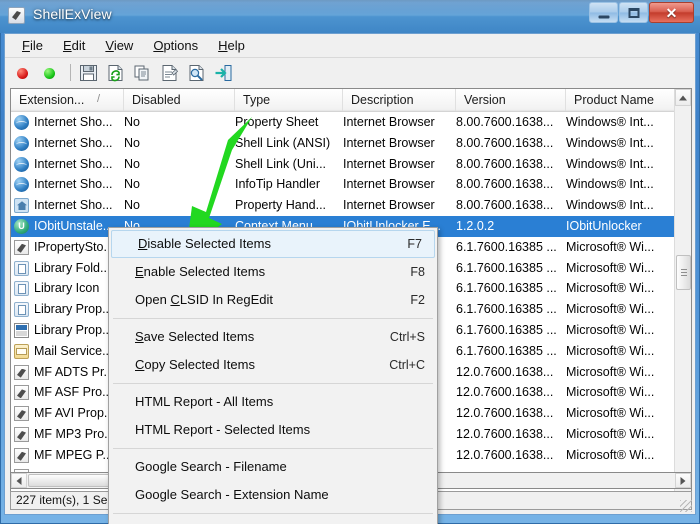  I want to click on toolbar-properties-button, so click(170, 73).